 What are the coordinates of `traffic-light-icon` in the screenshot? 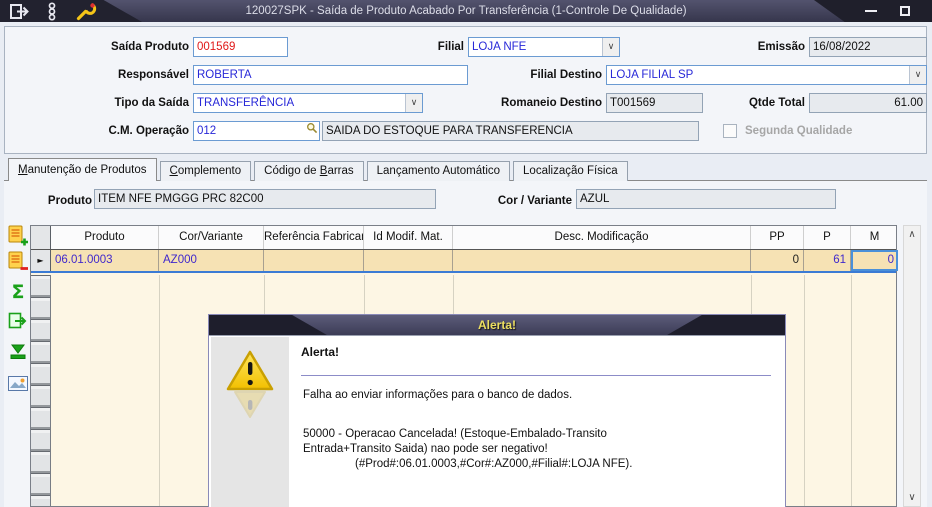 It's located at (52, 11).